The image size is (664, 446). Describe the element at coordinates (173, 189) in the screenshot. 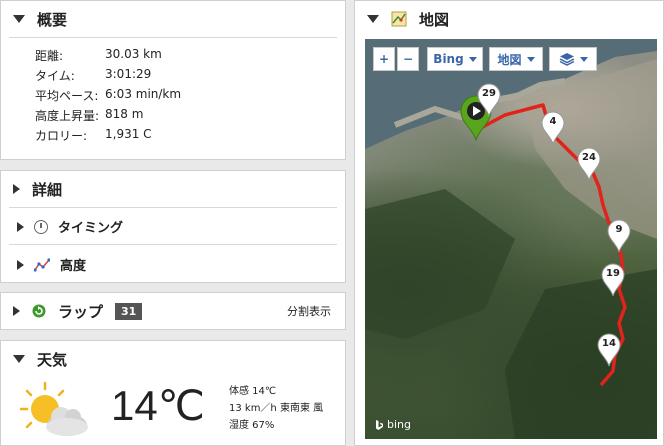

I see `details-header: 詳細` at that location.